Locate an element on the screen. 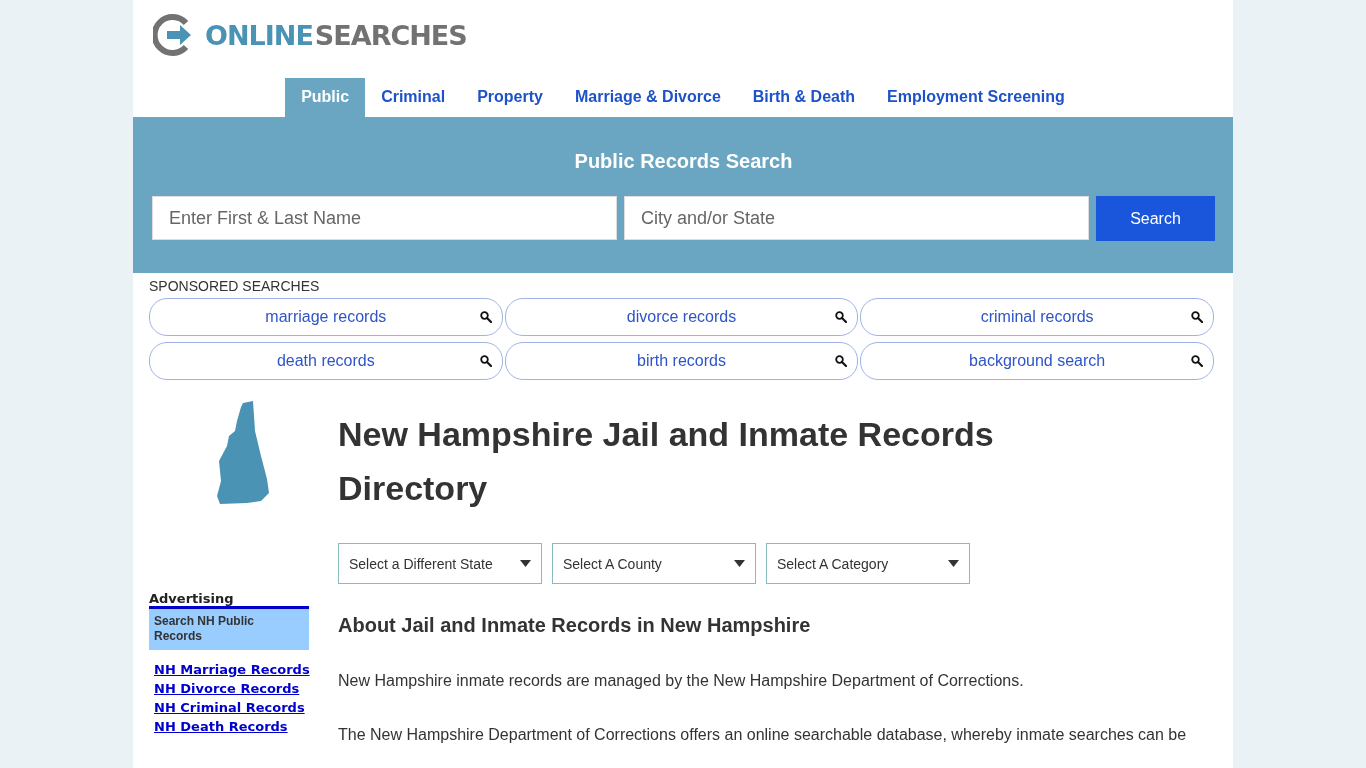 The height and width of the screenshot is (768, 1366). sidebar-link: NH Divorce Records is located at coordinates (227, 688).